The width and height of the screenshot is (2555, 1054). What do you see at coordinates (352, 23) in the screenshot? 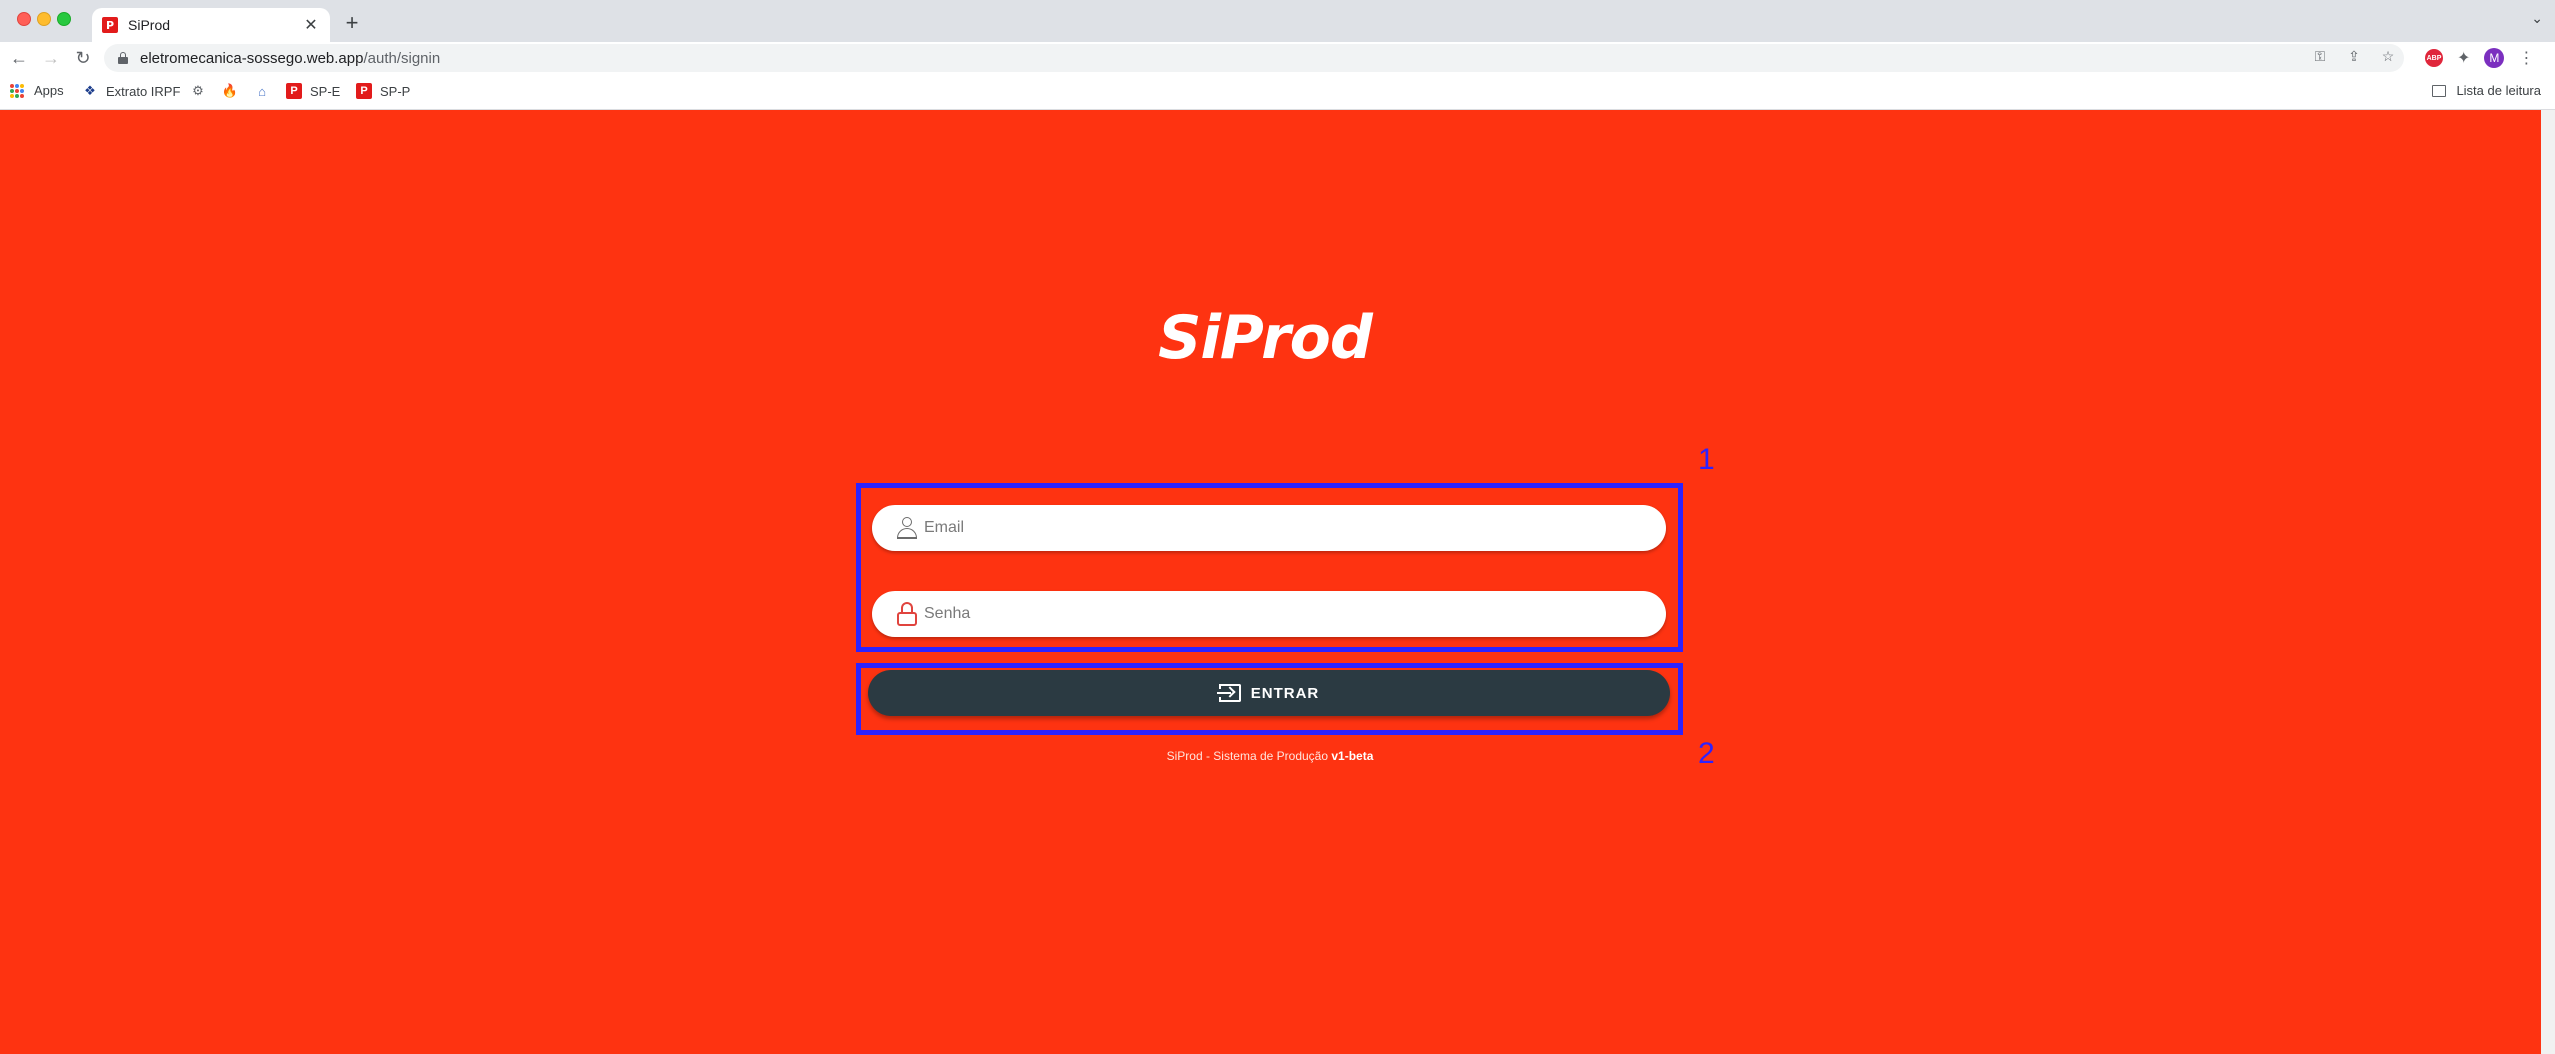
I see `new-tab-button: +` at bounding box center [352, 23].